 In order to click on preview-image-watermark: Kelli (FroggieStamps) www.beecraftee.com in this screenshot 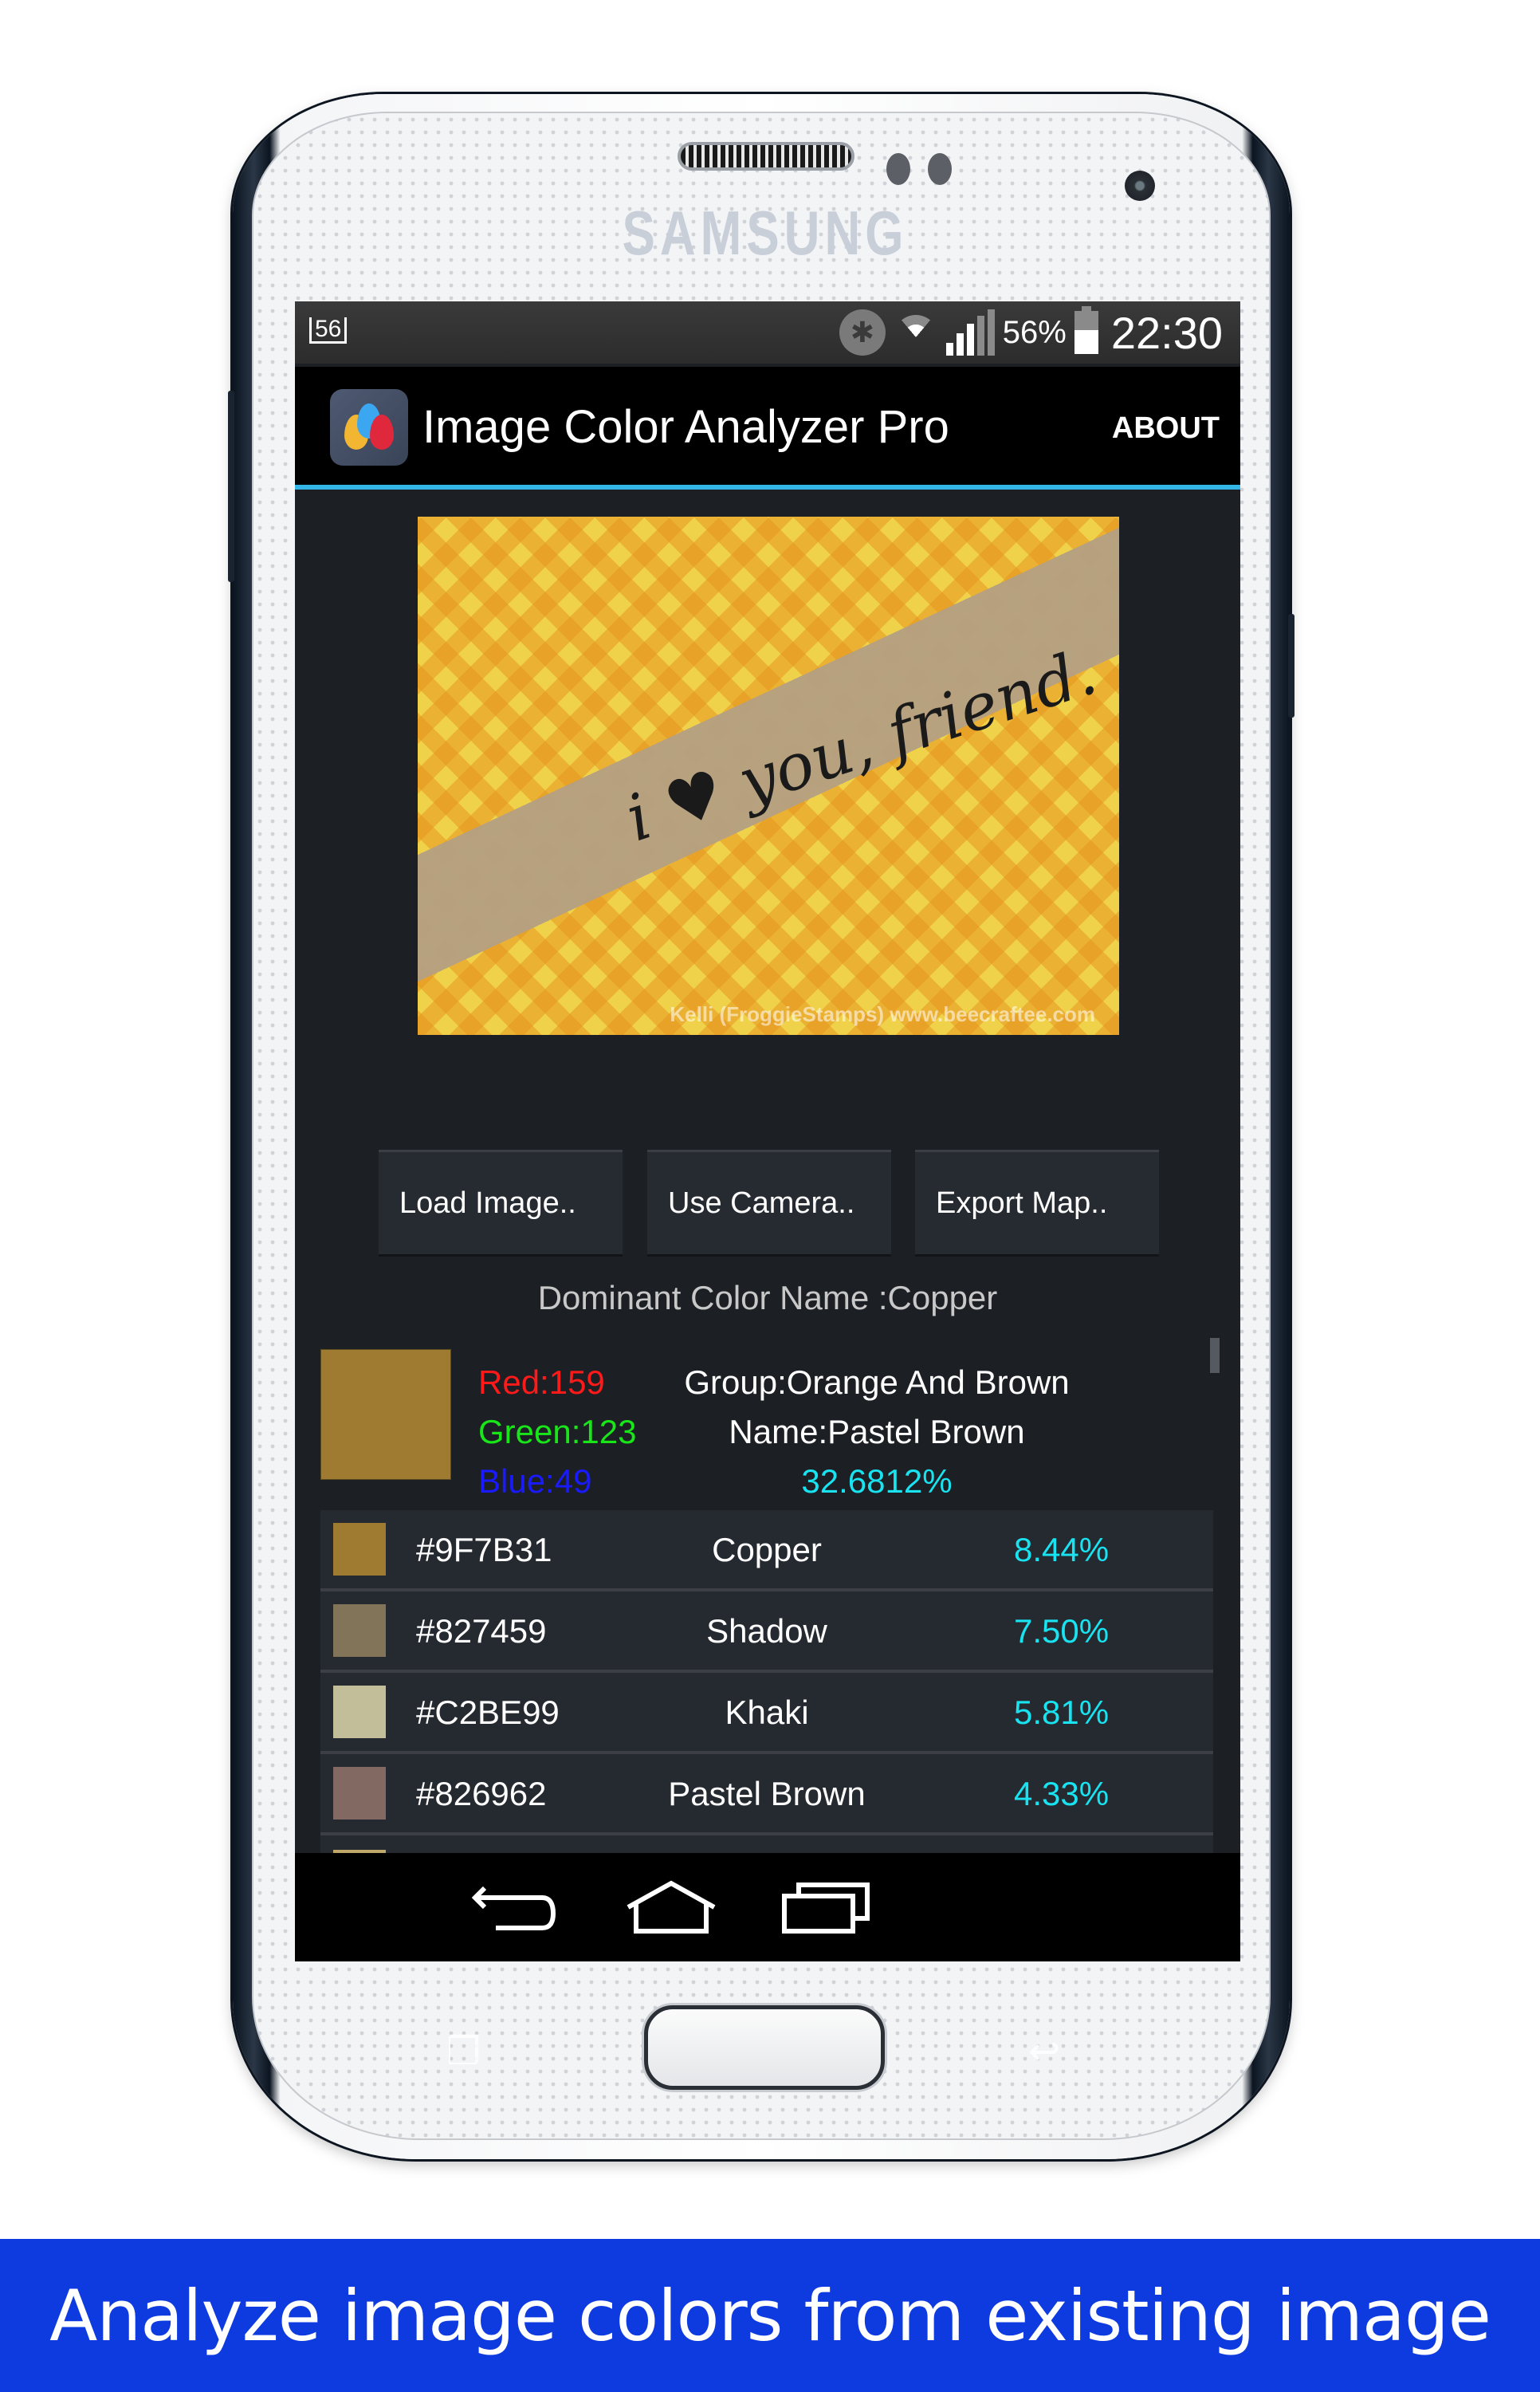, I will do `click(883, 1014)`.